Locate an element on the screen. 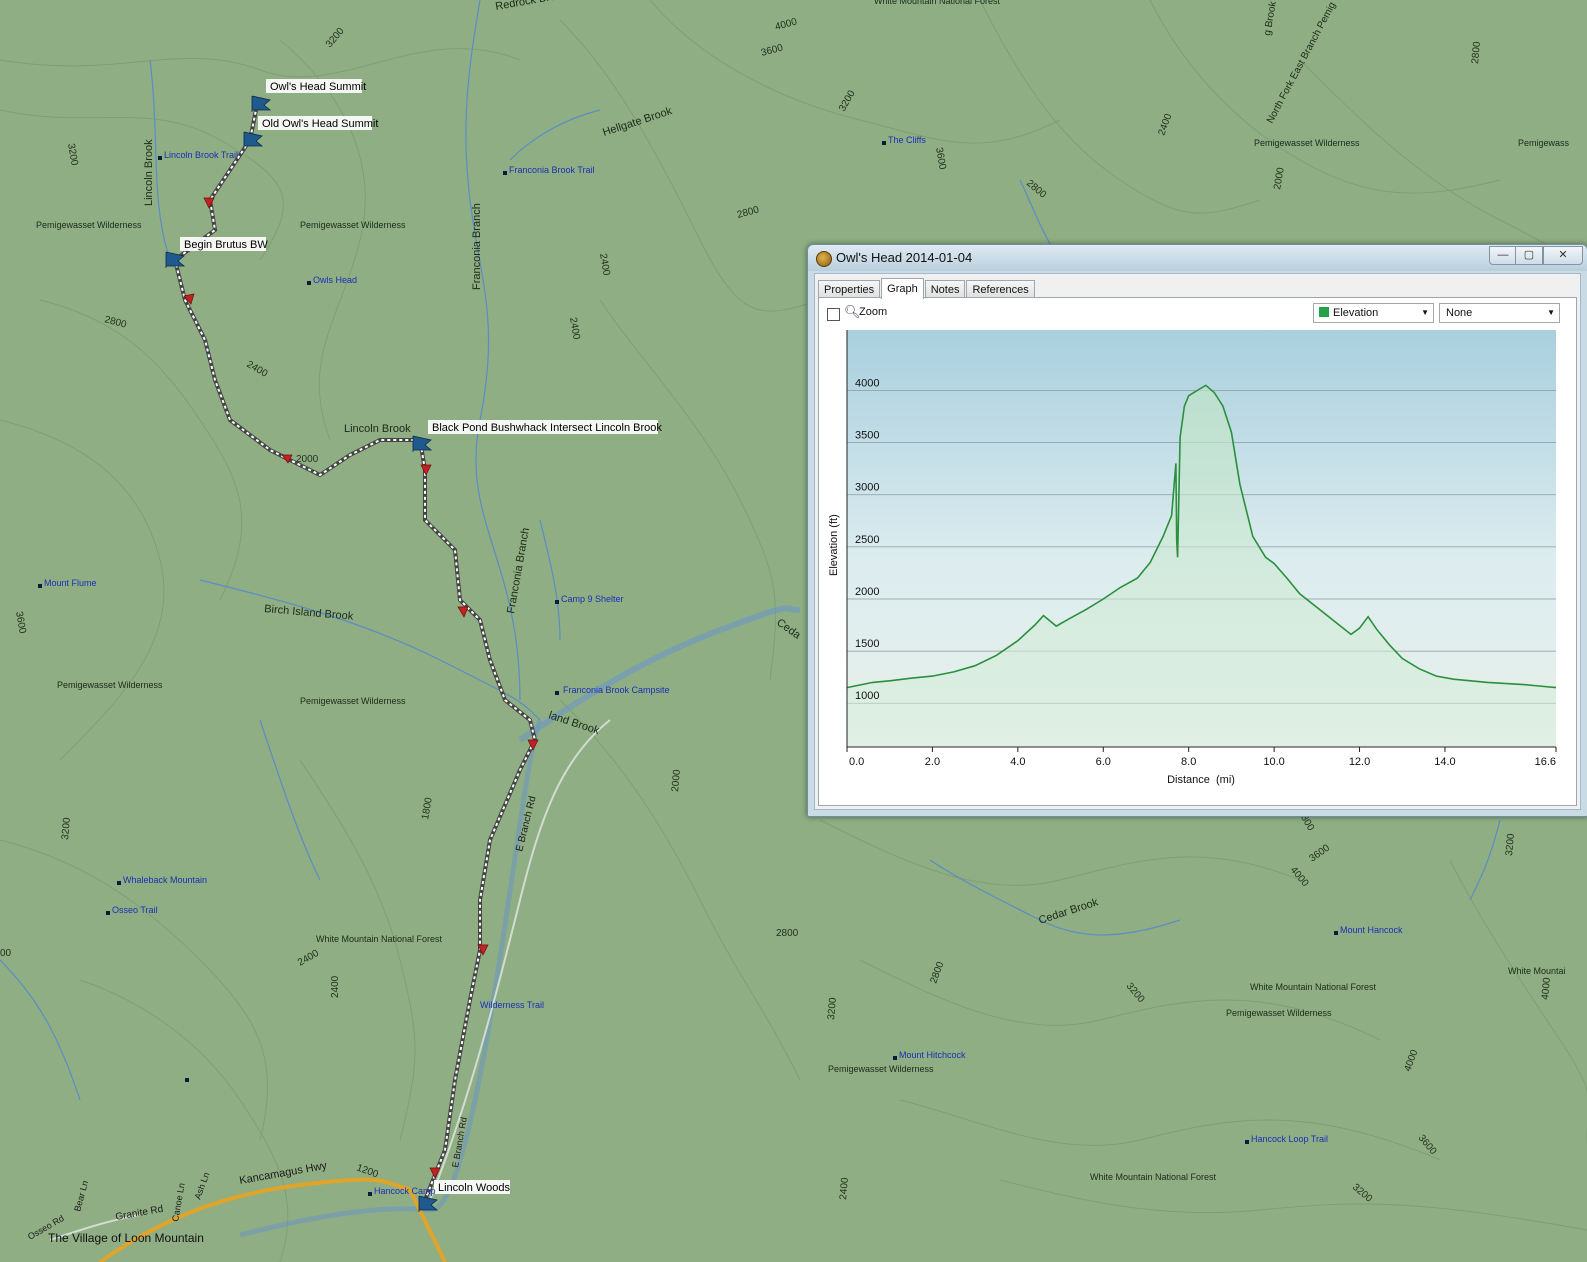 This screenshot has width=1587, height=1262. poi-label: Owls Head is located at coordinates (335, 280).